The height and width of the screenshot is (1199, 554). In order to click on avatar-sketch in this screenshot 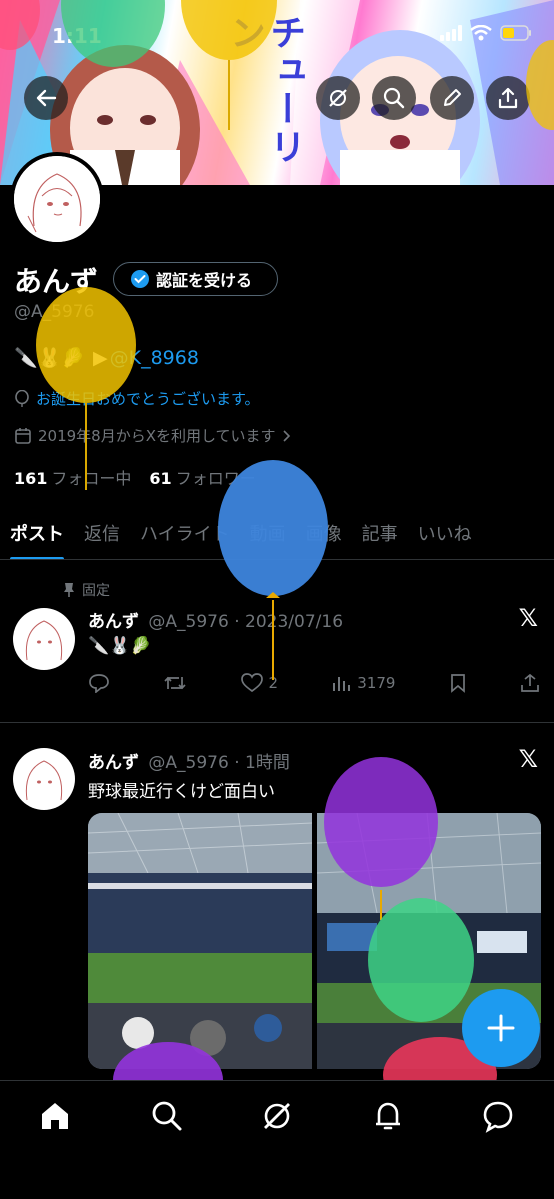, I will do `click(57, 199)`.